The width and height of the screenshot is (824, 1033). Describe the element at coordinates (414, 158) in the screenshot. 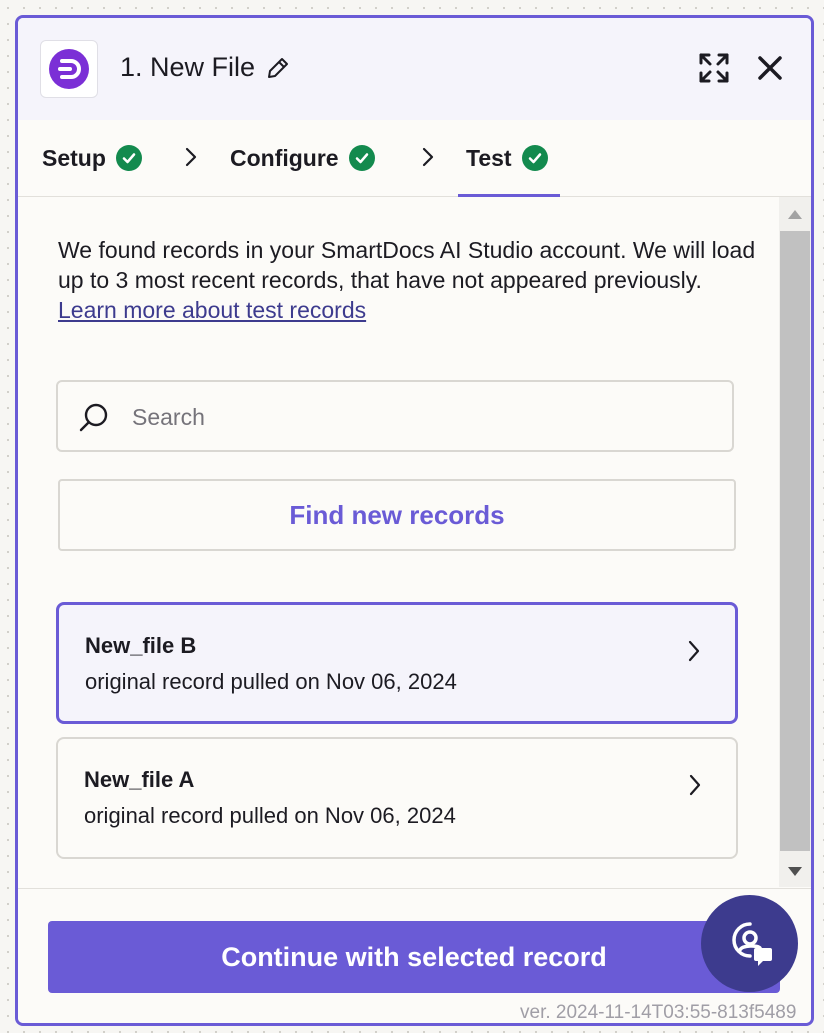

I see `step-tabs: Setup Configure Test` at that location.